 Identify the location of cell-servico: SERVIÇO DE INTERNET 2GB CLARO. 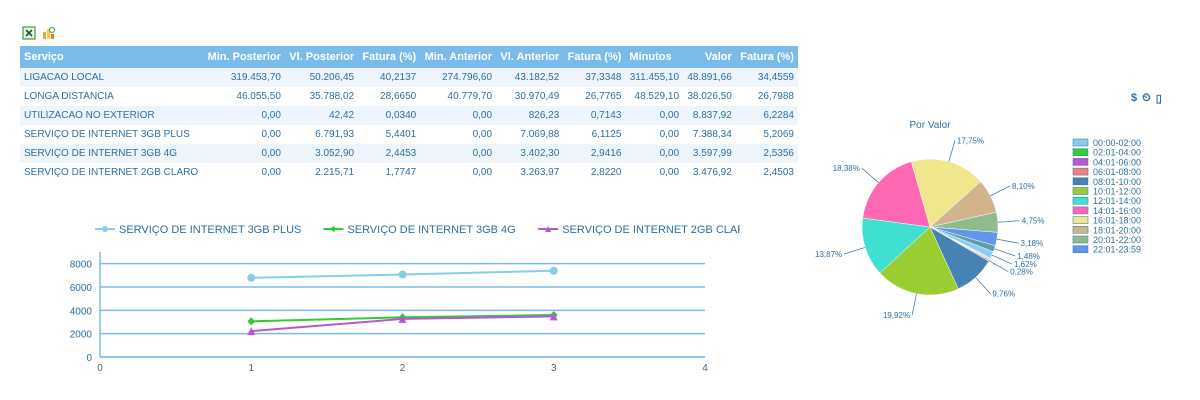
(111, 172).